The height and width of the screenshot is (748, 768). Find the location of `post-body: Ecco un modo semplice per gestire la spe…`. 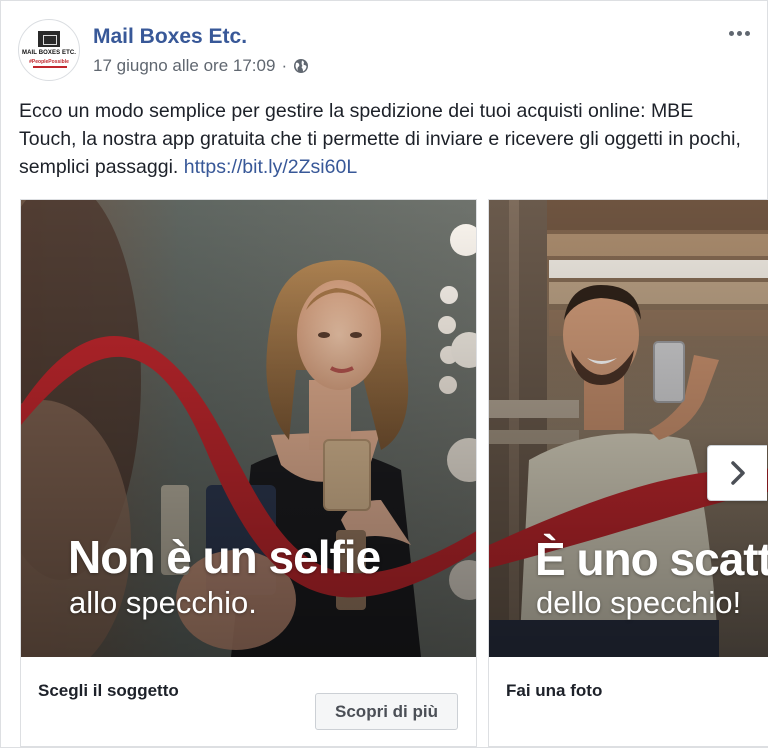

post-body: Ecco un modo semplice per gestire la spe… is located at coordinates (386, 139).